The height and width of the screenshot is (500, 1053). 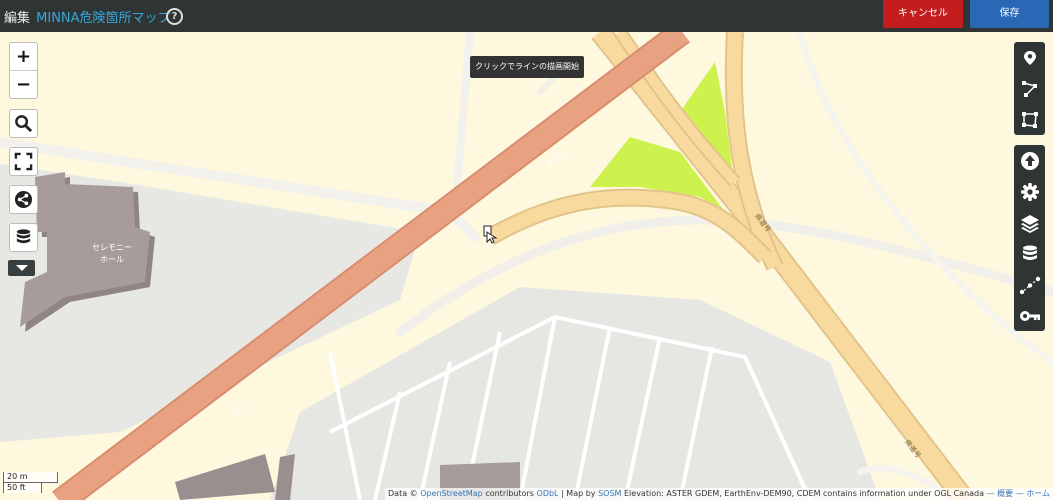 I want to click on zoom-control: + −, so click(x=23, y=70).